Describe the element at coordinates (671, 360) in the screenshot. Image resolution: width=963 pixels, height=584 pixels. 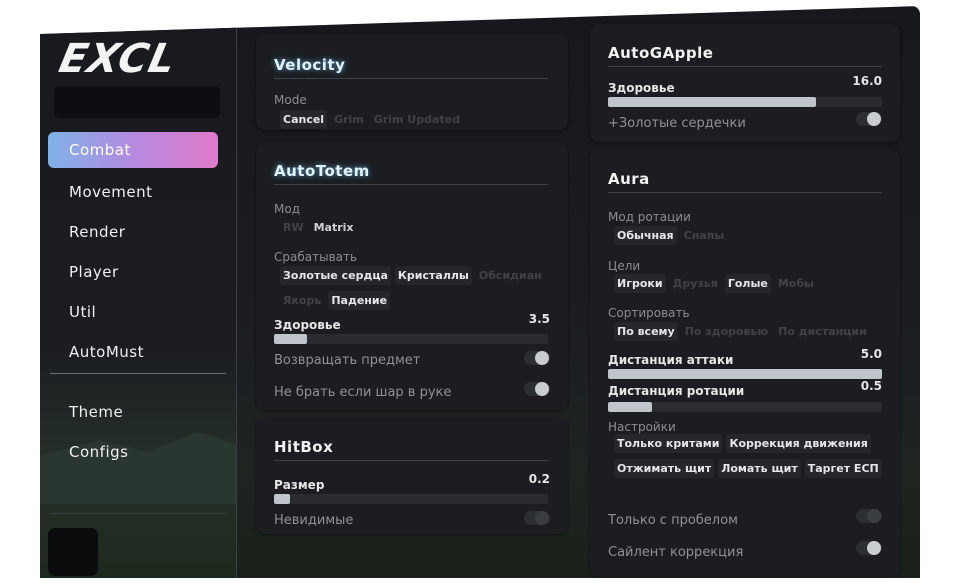
I see `attack-distance-label: Дистанция аттаки` at that location.